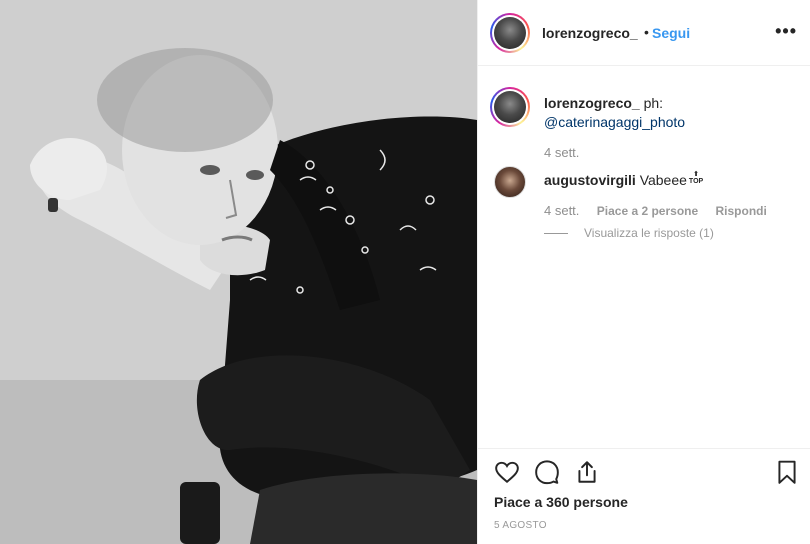  I want to click on post-date: 5 AGOSTO, so click(520, 525).